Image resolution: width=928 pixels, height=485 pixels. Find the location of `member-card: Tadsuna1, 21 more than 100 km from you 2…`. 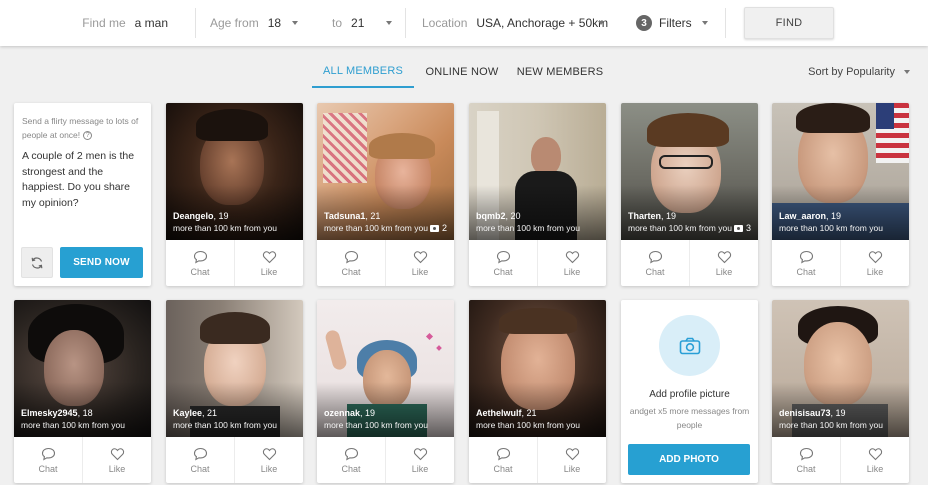

member-card: Tadsuna1, 21 more than 100 km from you 2… is located at coordinates (385, 194).